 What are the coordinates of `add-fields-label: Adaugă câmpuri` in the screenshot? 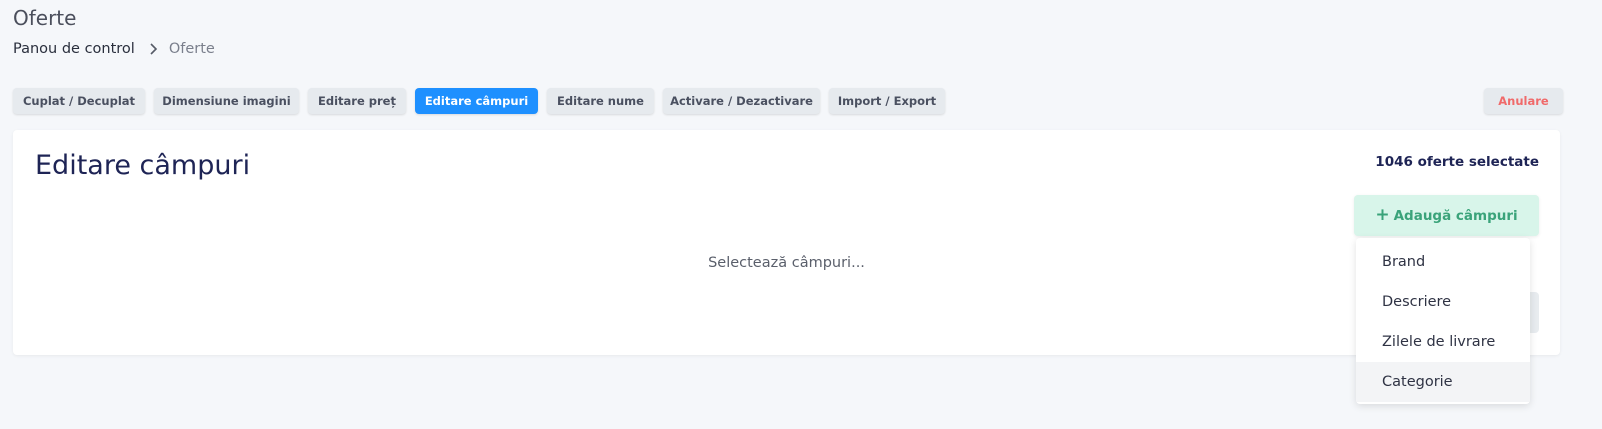 It's located at (1455, 215).